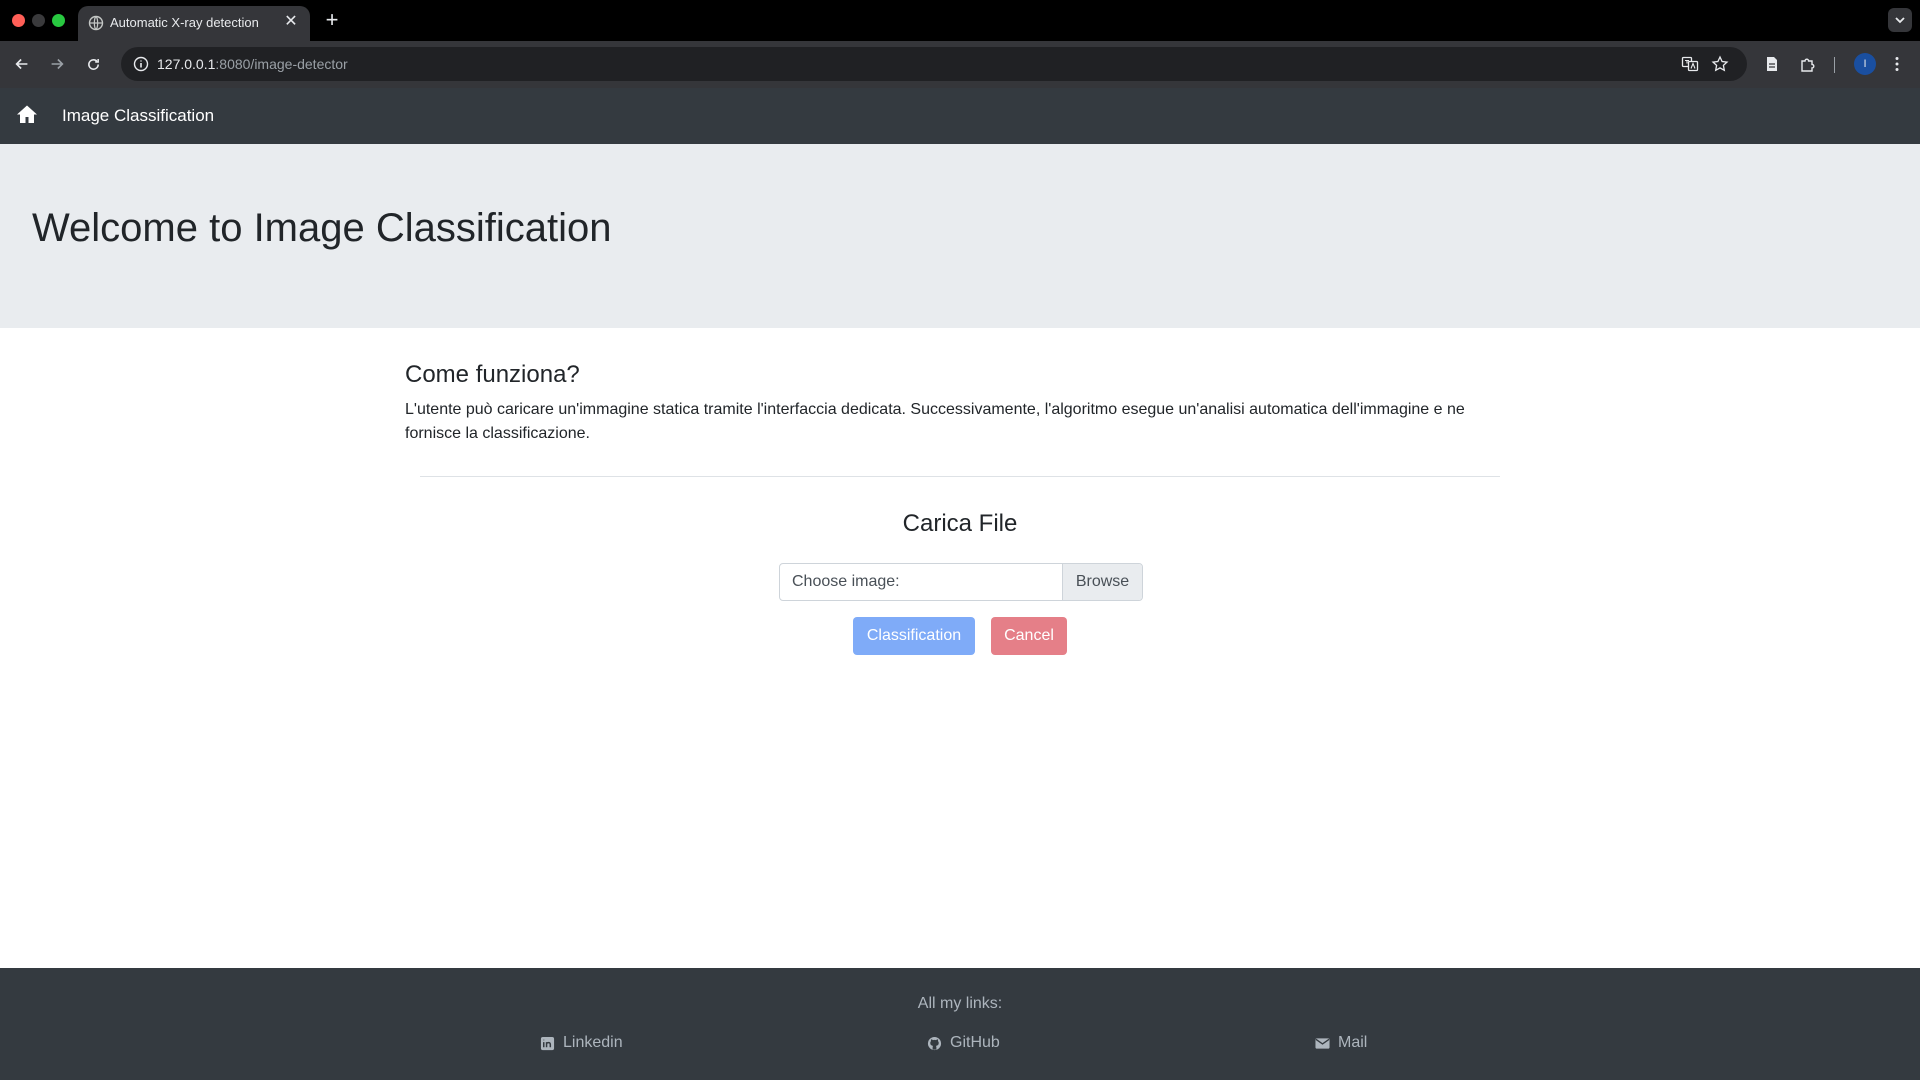  I want to click on address-bar: 127.0.0.1:8080/image-detector, so click(934, 64).